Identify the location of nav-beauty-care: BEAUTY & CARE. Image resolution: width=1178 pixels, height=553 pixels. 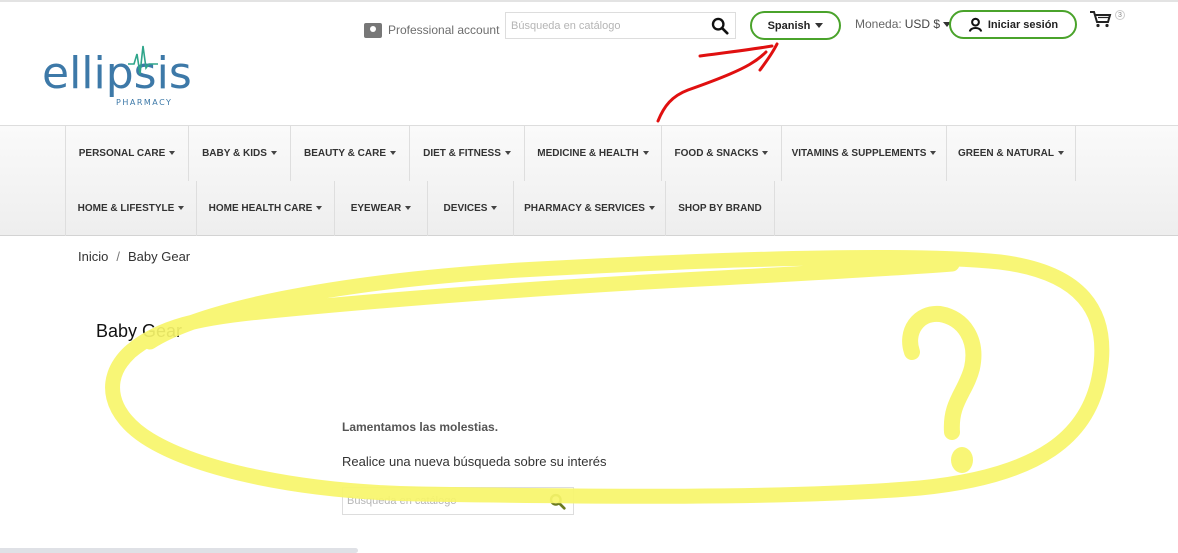
(349, 153).